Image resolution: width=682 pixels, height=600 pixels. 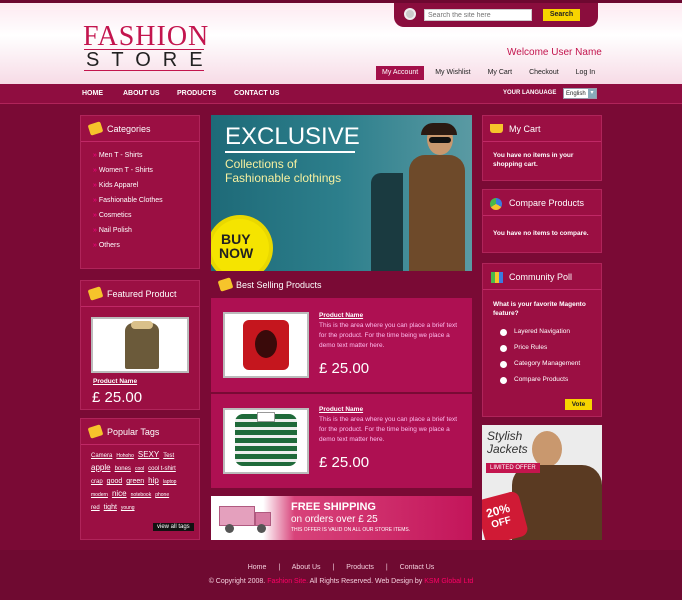 I want to click on footer-home-link: Home, so click(x=257, y=567).